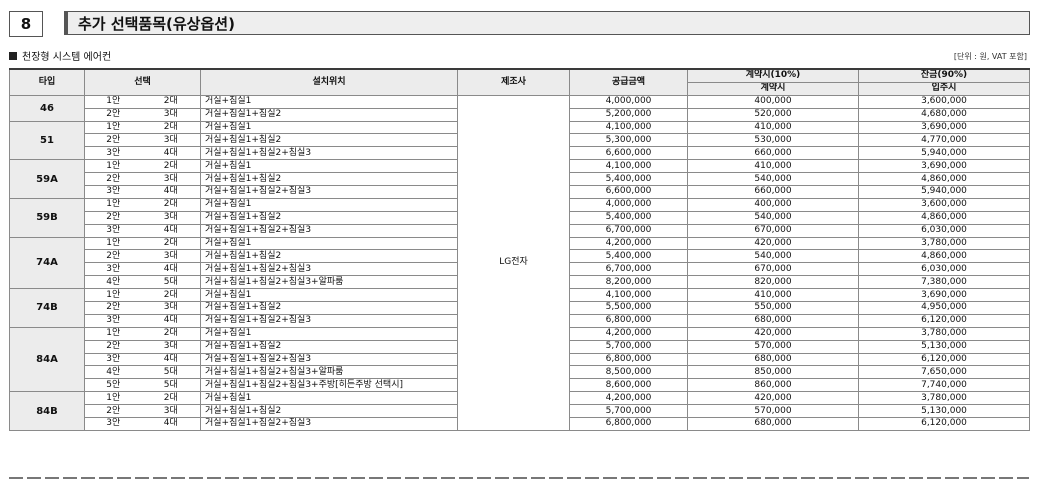  Describe the element at coordinates (773, 385) in the screenshot. I see `contract-payment-cell: 860,000` at that location.